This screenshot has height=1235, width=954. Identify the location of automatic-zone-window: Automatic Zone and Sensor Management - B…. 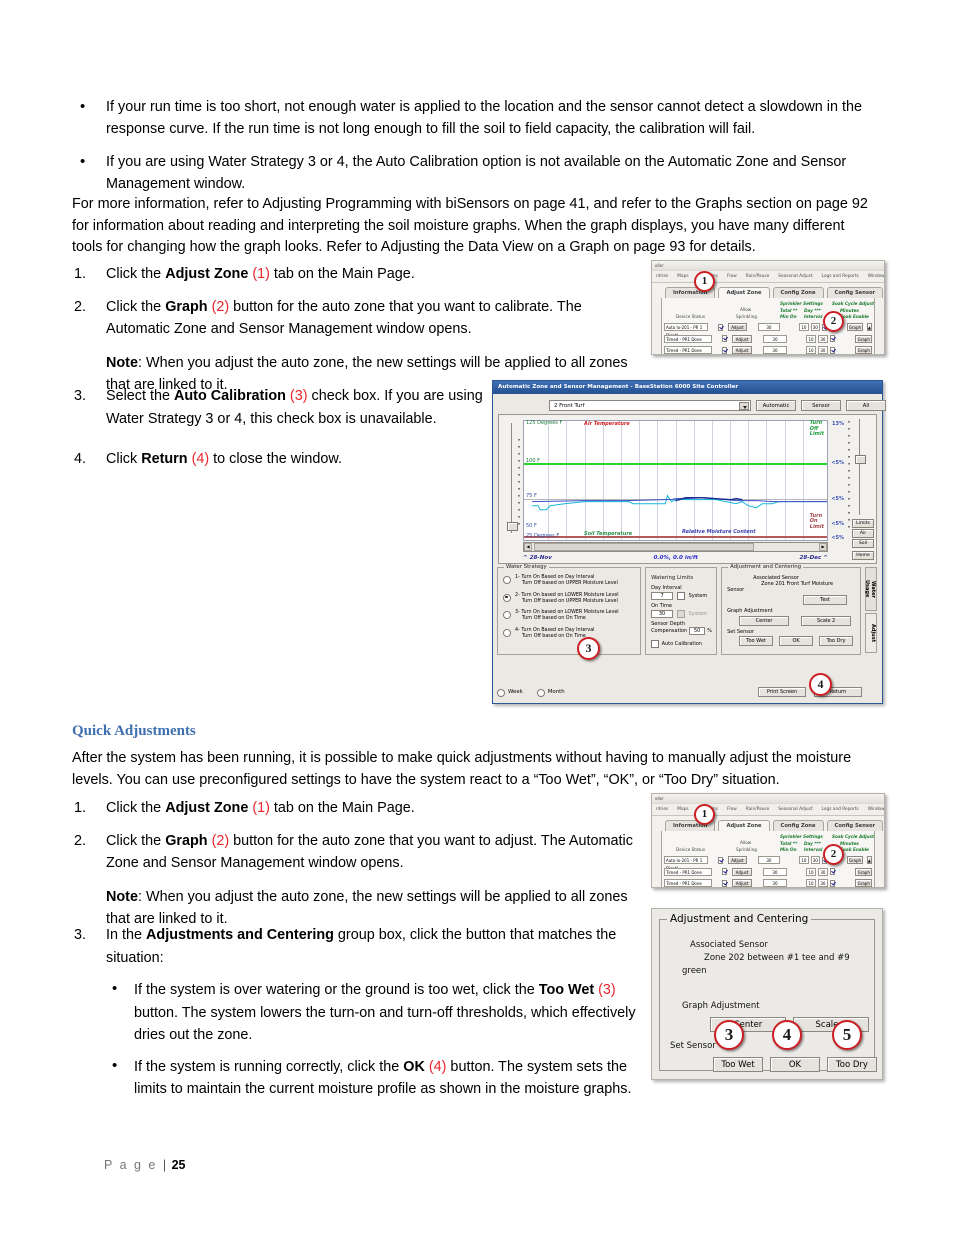
(689, 542).